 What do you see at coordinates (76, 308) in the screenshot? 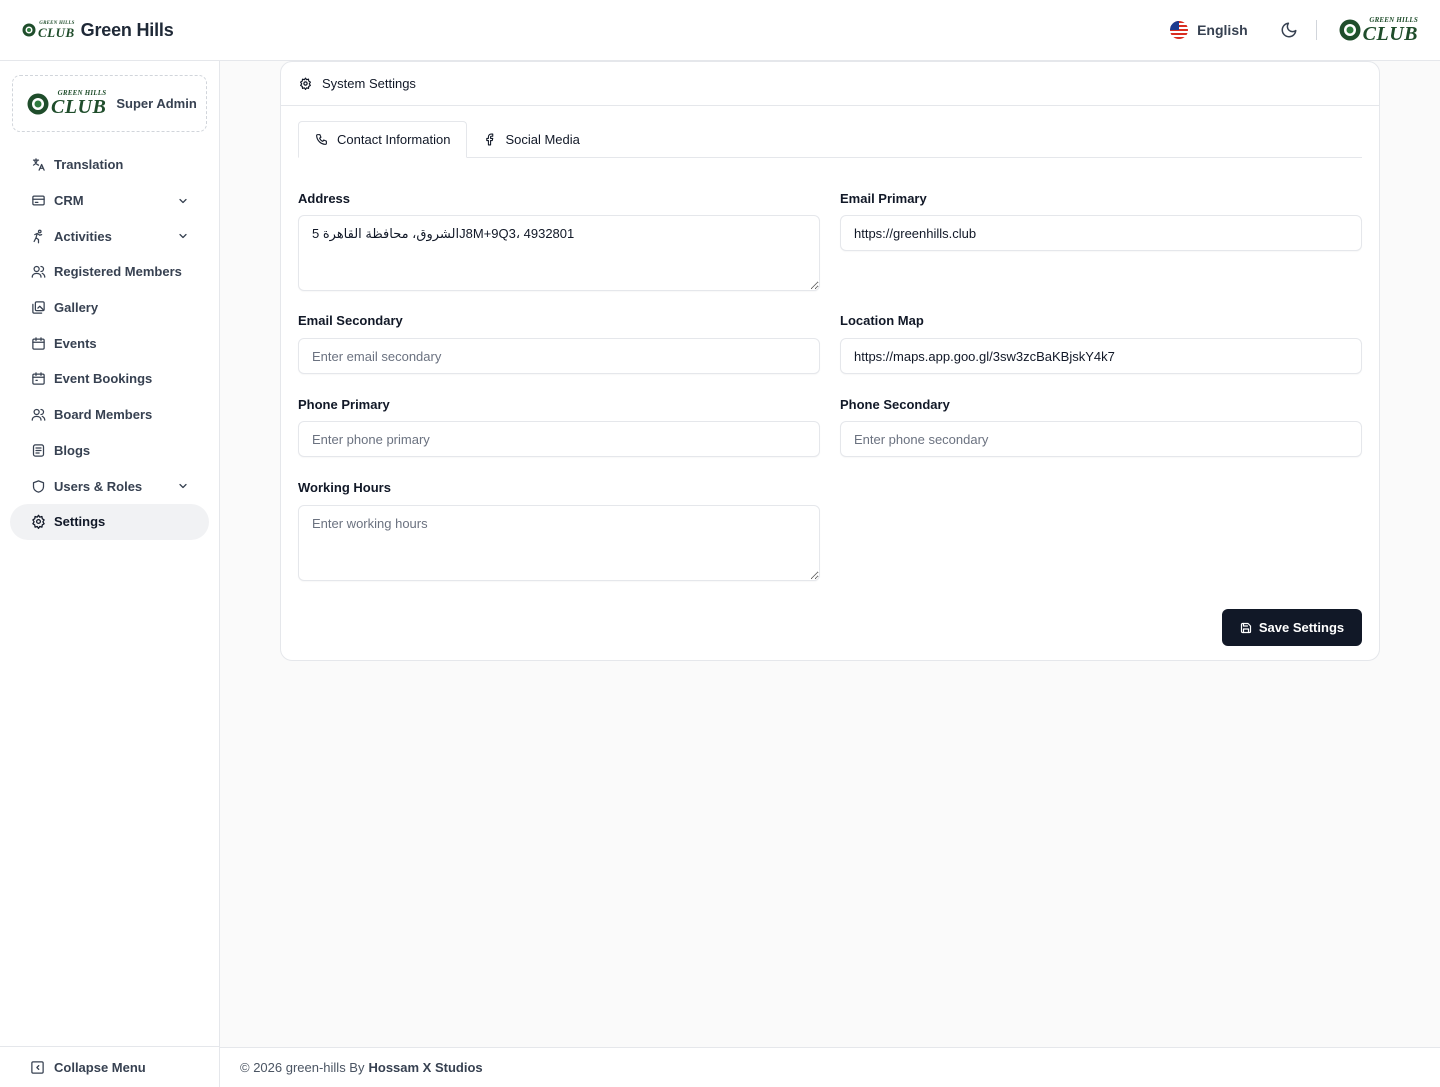
I see `sidebar-item-label: Gallery` at bounding box center [76, 308].